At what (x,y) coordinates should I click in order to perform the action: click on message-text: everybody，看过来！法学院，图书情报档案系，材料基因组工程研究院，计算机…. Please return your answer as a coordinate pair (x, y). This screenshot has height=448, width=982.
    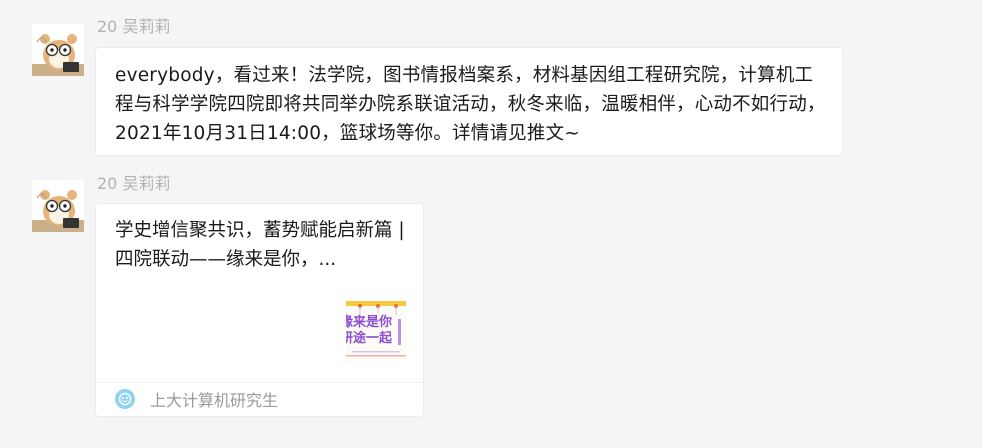
    Looking at the image, I should click on (470, 104).